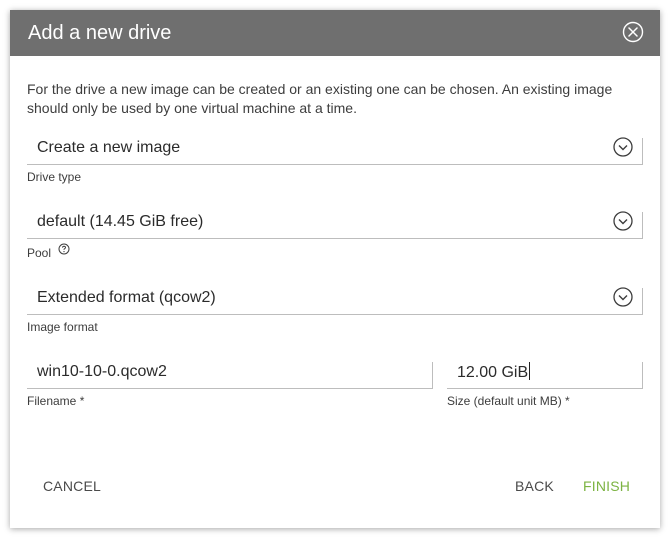 The image size is (670, 538). I want to click on image-format-label: Image format, so click(62, 327).